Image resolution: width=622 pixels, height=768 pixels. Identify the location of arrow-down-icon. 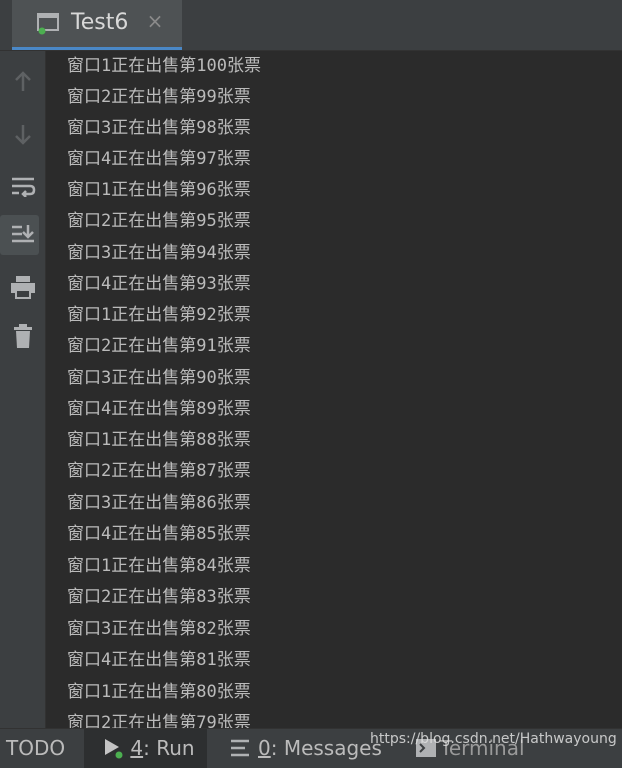
(22, 135).